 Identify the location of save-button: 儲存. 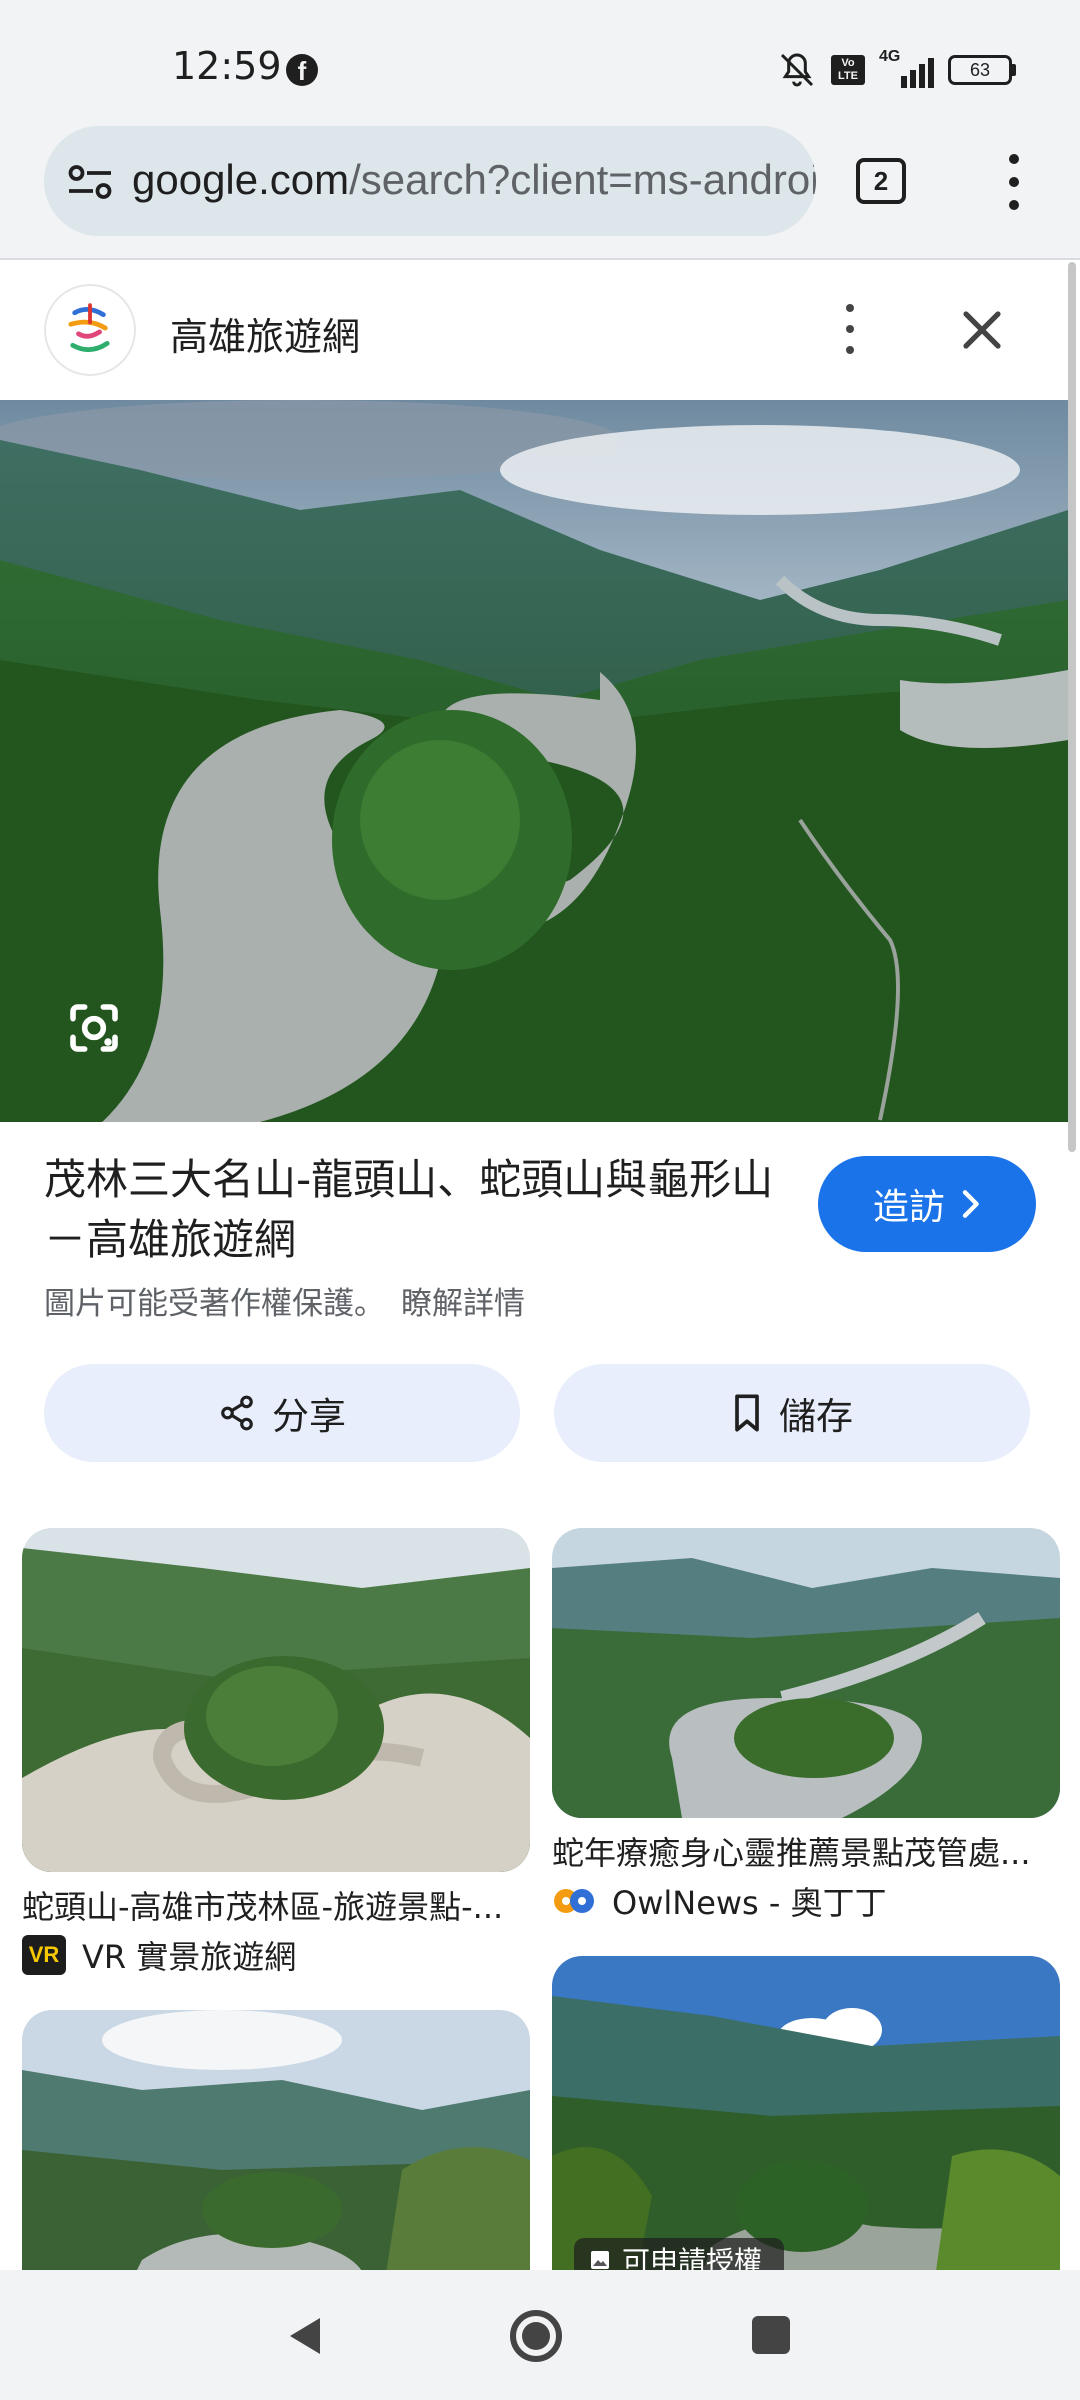
(792, 1413).